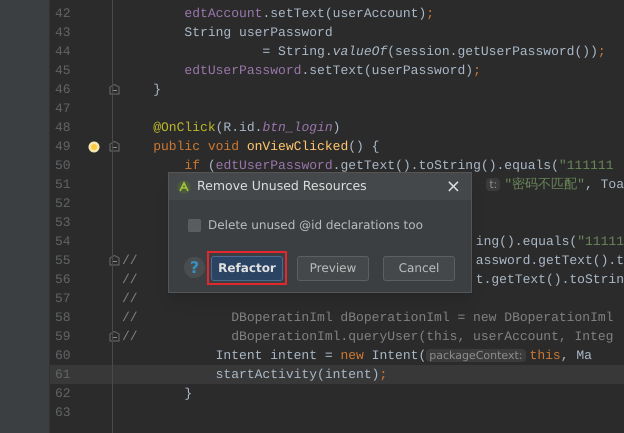 The width and height of the screenshot is (624, 433). What do you see at coordinates (239, 127) in the screenshot?
I see `code-token: (R.id.` at bounding box center [239, 127].